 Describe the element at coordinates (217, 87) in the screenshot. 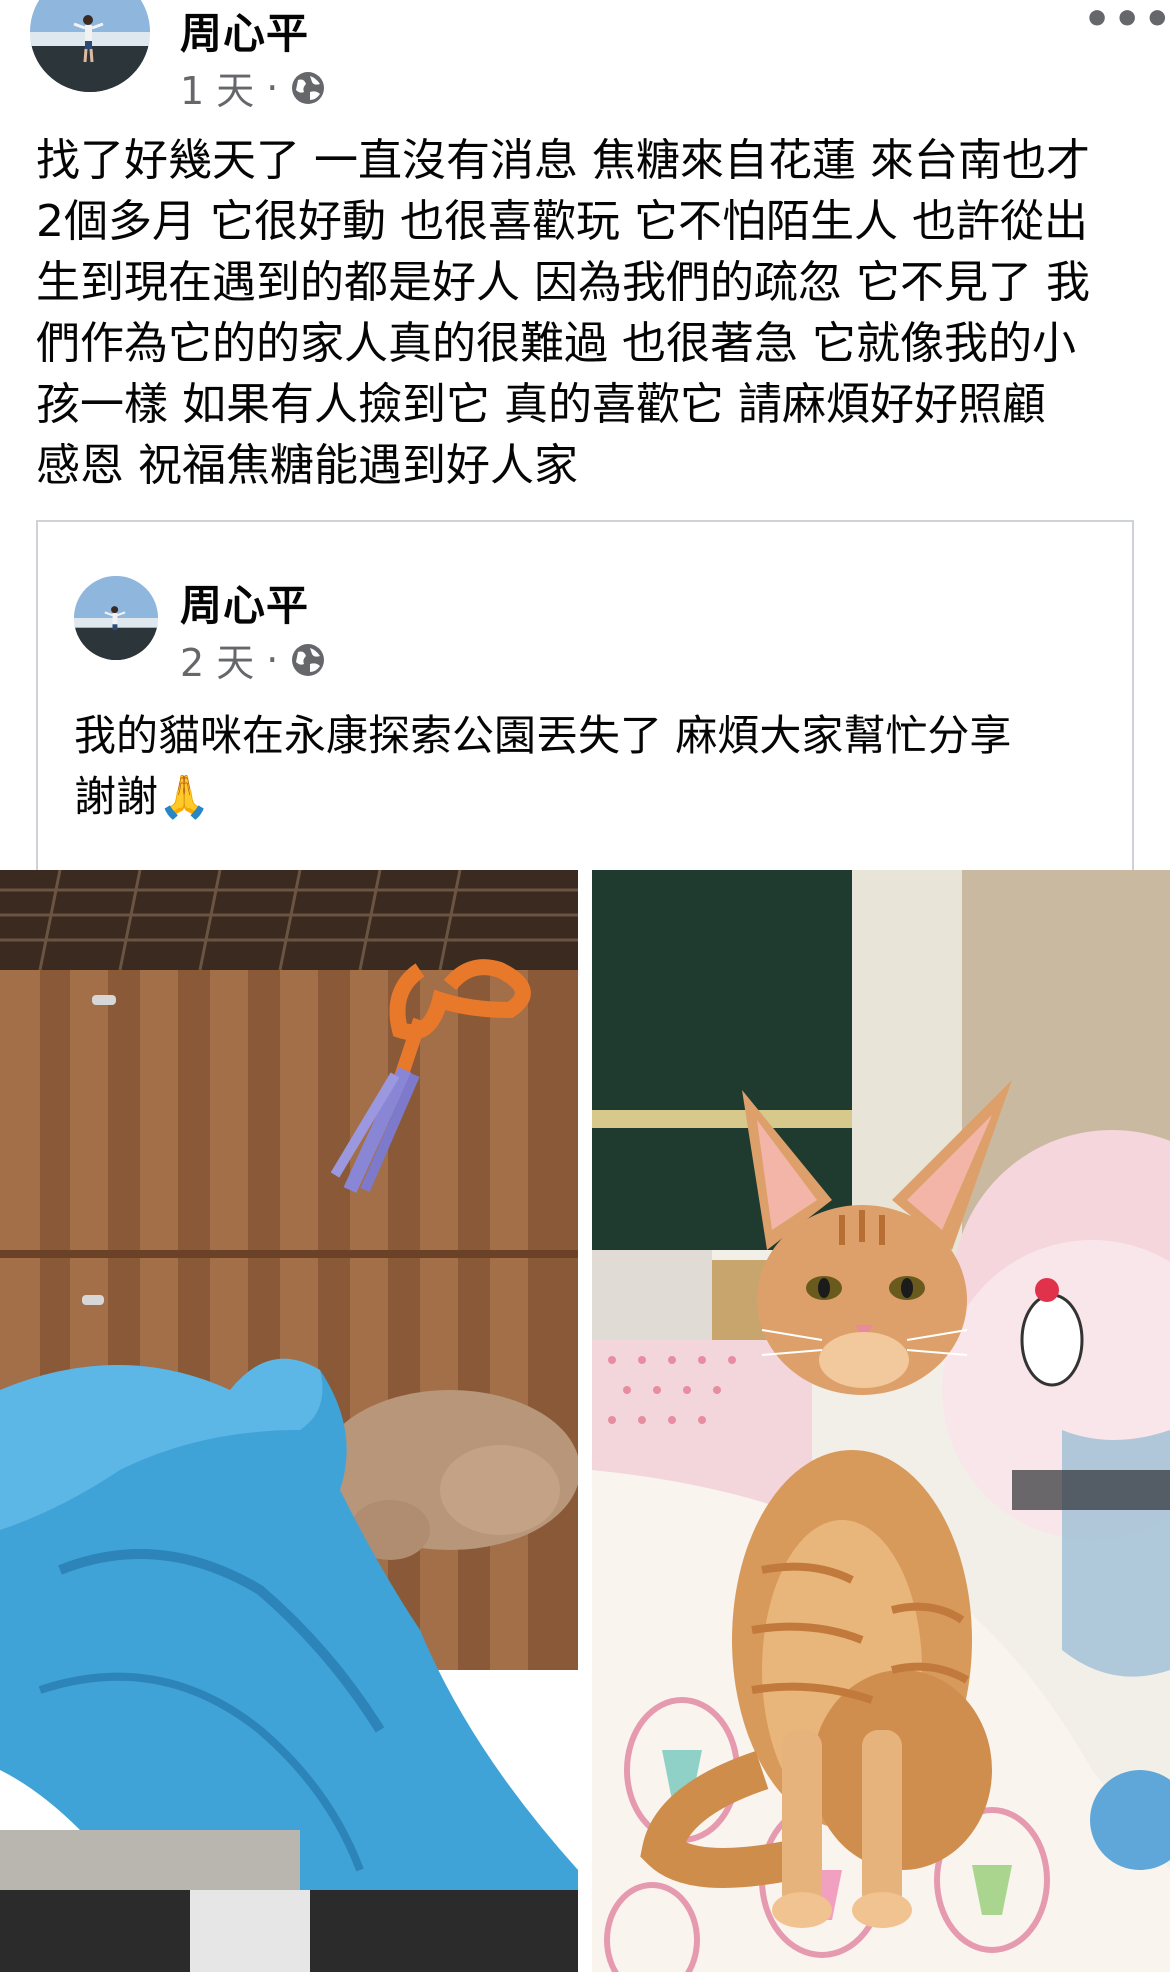

I see `post-timestamp: 1 天` at that location.